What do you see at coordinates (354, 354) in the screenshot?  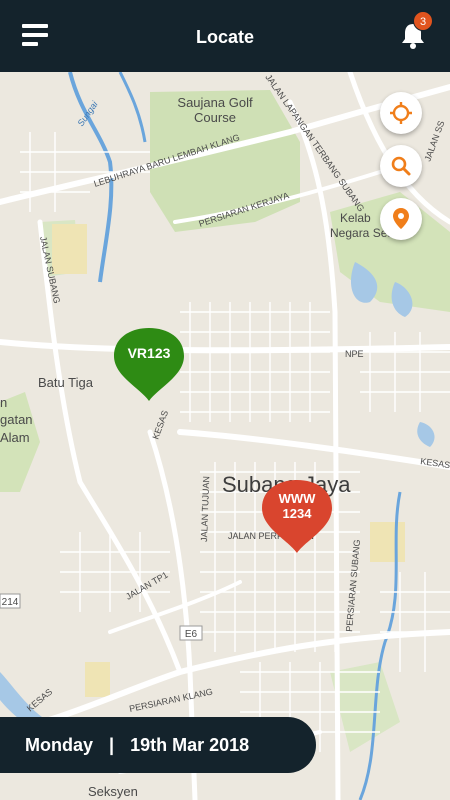 I see `map-label-npe: NPE` at bounding box center [354, 354].